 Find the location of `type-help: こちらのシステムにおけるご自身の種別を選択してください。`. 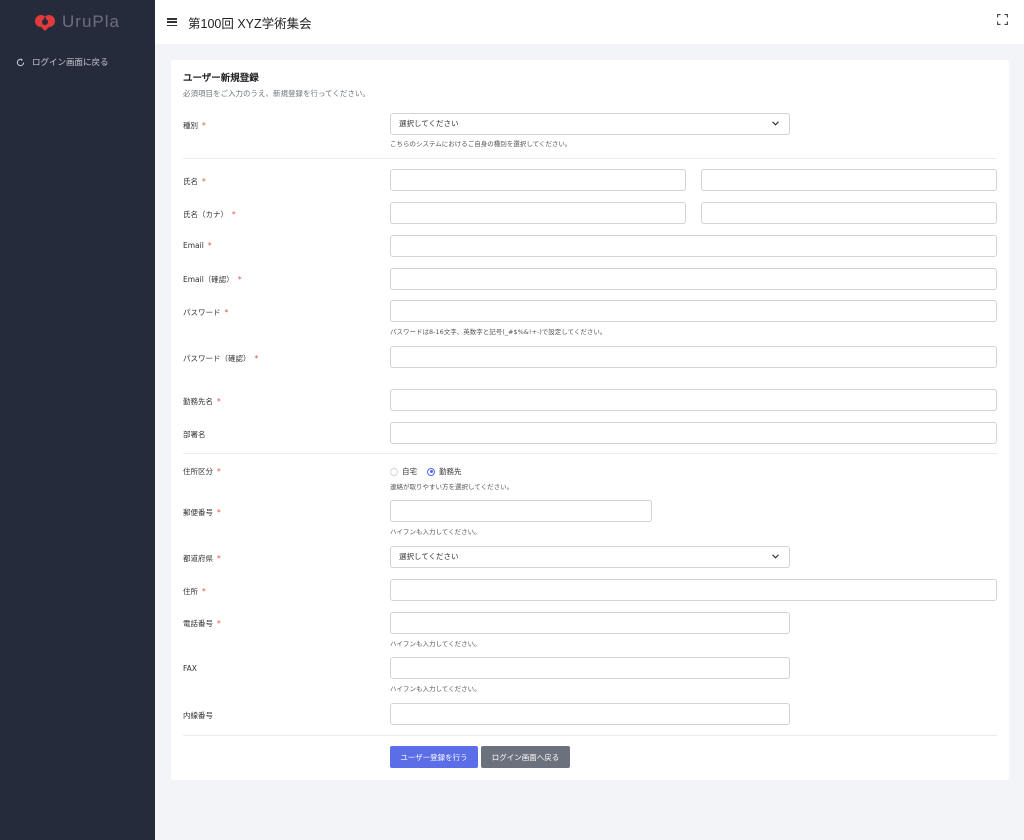

type-help: こちらのシステムにおけるご自身の種別を選択してください。 is located at coordinates (481, 144).